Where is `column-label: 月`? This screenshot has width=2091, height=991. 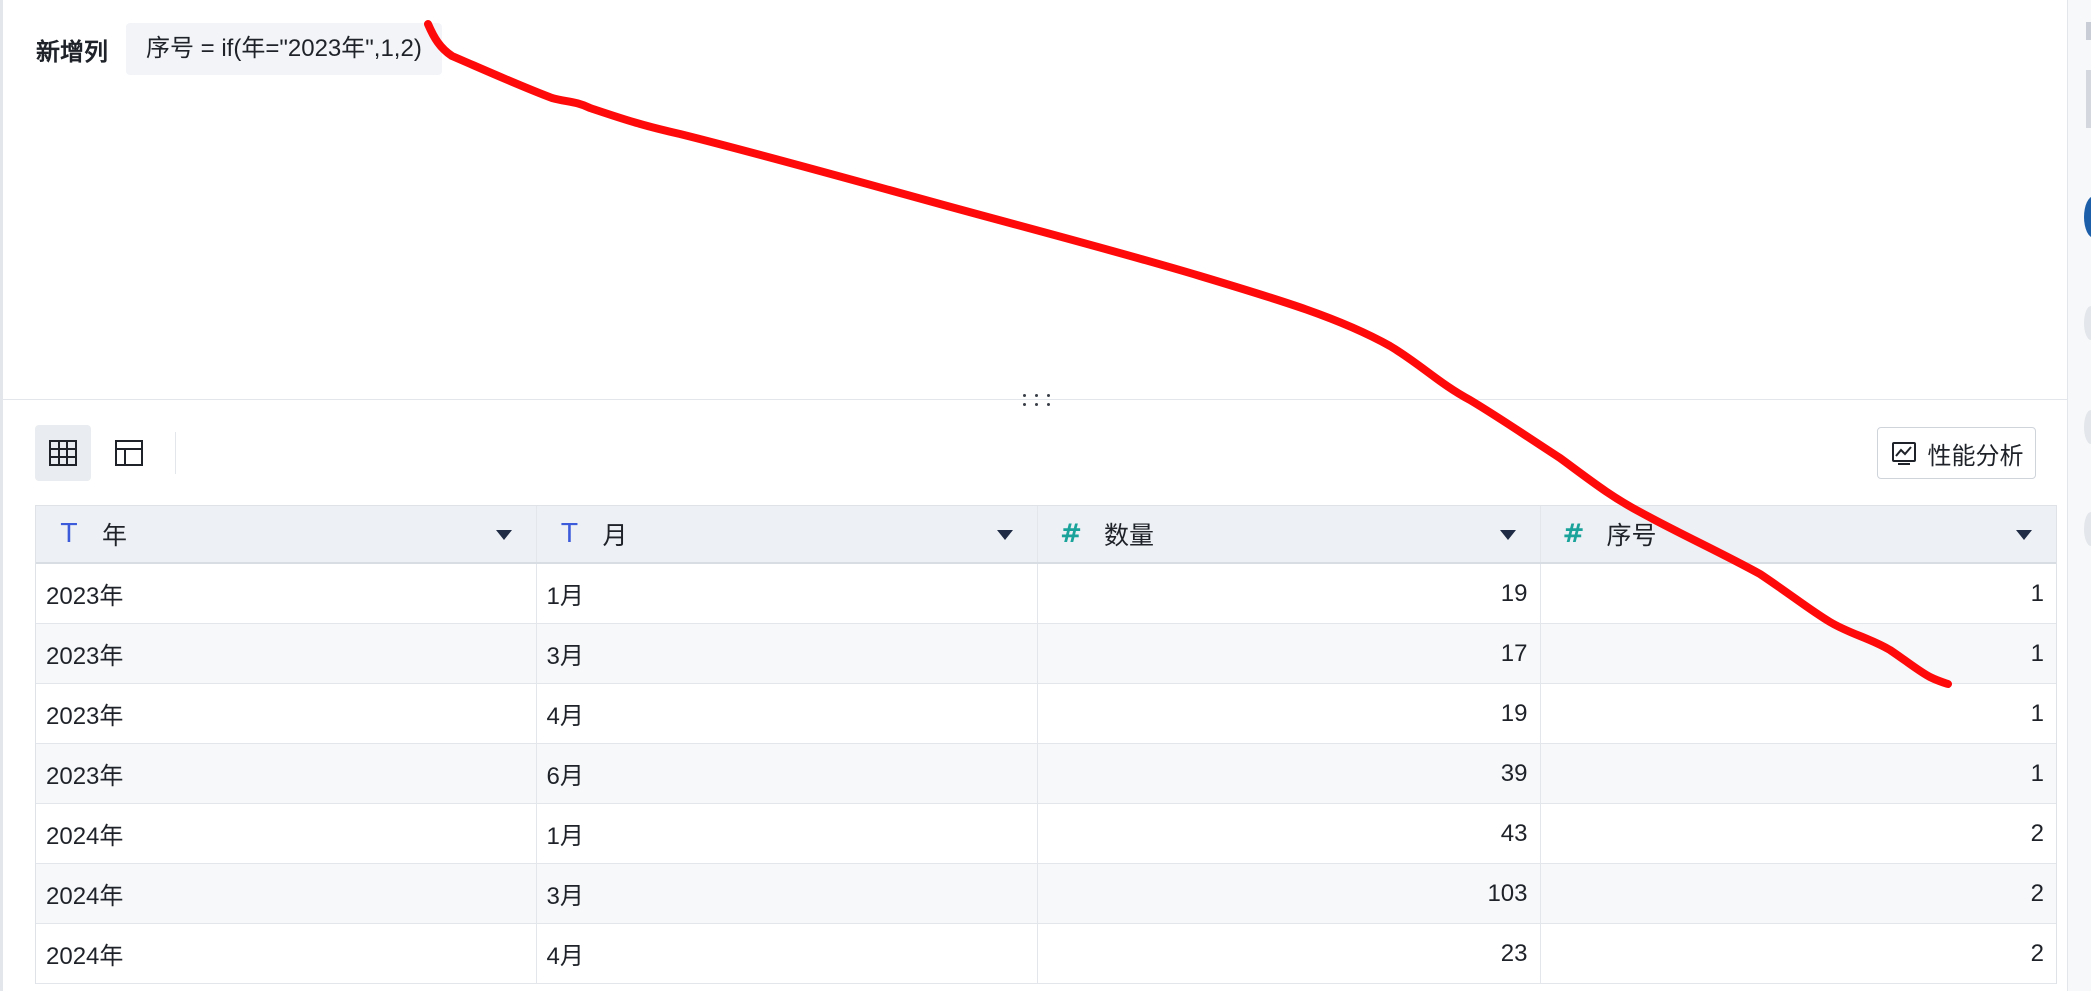
column-label: 月 is located at coordinates (615, 536).